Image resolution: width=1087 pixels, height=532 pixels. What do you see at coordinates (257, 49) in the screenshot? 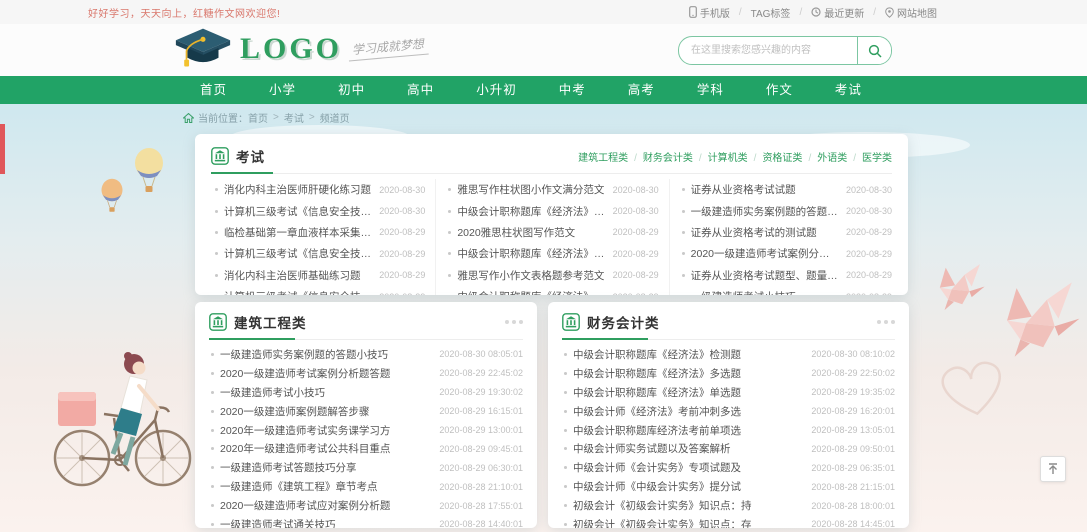
I see `logo: LOGO` at bounding box center [257, 49].